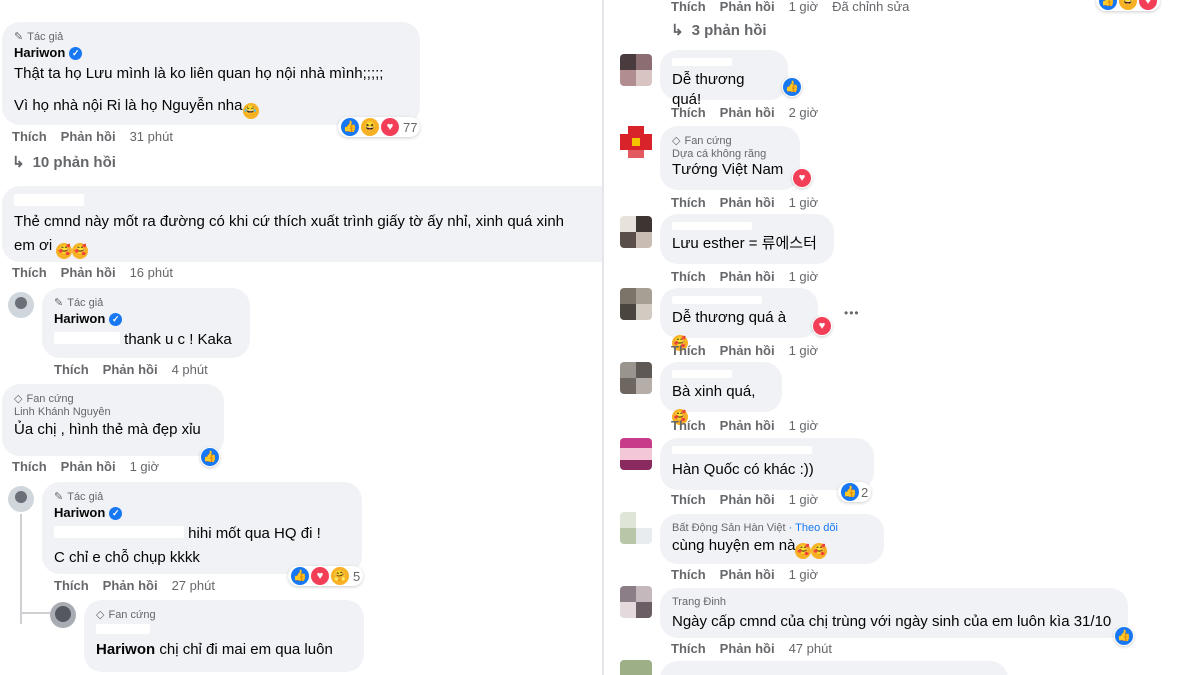  What do you see at coordinates (813, 528) in the screenshot?
I see `follow-link: · Theo dõi` at bounding box center [813, 528].